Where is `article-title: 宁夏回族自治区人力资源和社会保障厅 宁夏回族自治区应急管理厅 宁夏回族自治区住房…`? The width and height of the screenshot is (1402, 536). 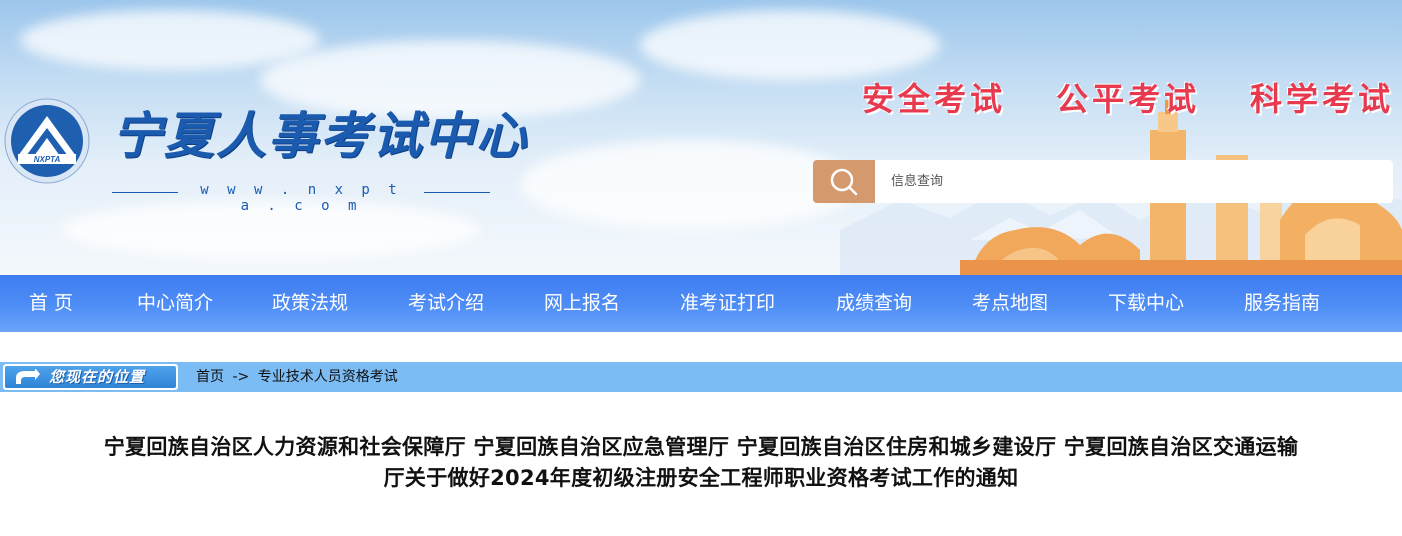 article-title: 宁夏回族自治区人力资源和社会保障厅 宁夏回族自治区应急管理厅 宁夏回族自治区住房… is located at coordinates (701, 463).